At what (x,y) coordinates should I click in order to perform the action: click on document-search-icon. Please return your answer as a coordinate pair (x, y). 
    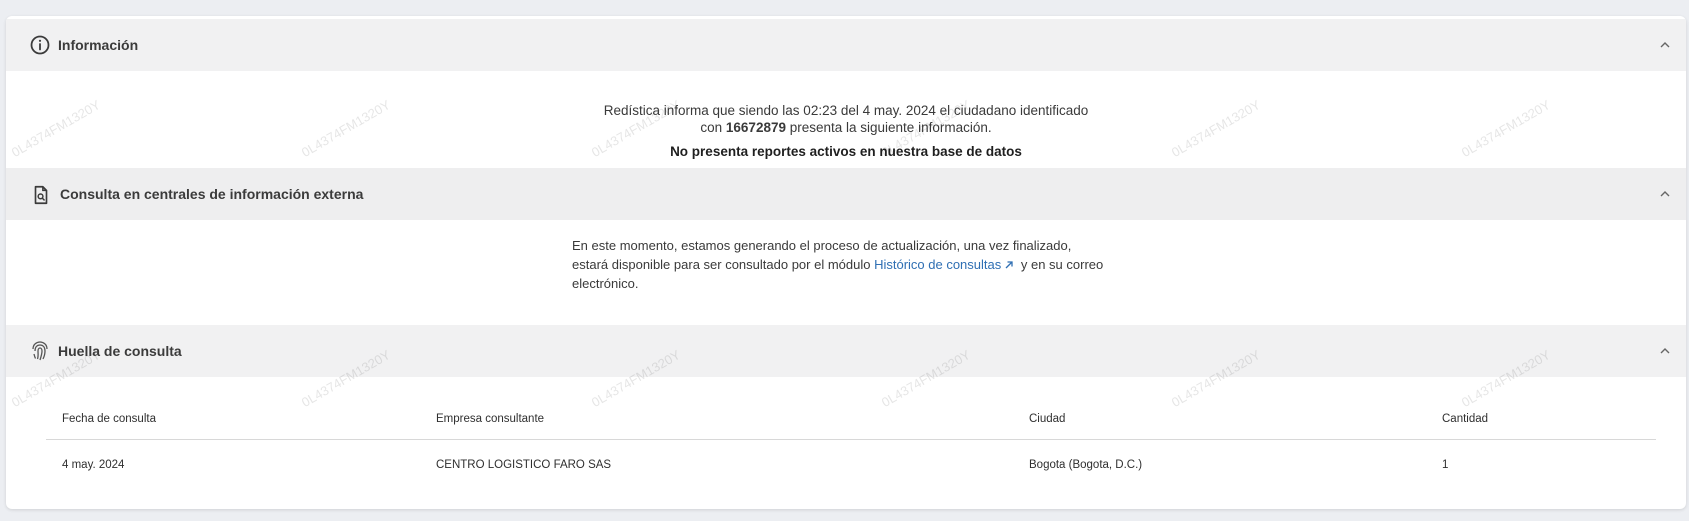
    Looking at the image, I should click on (41, 195).